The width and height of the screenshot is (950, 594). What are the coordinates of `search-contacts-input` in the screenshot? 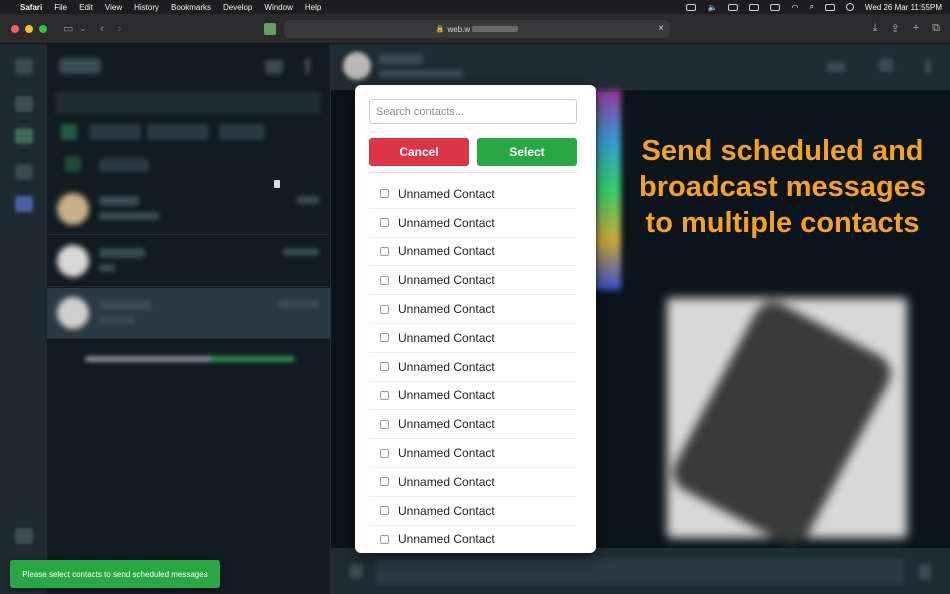 It's located at (473, 111).